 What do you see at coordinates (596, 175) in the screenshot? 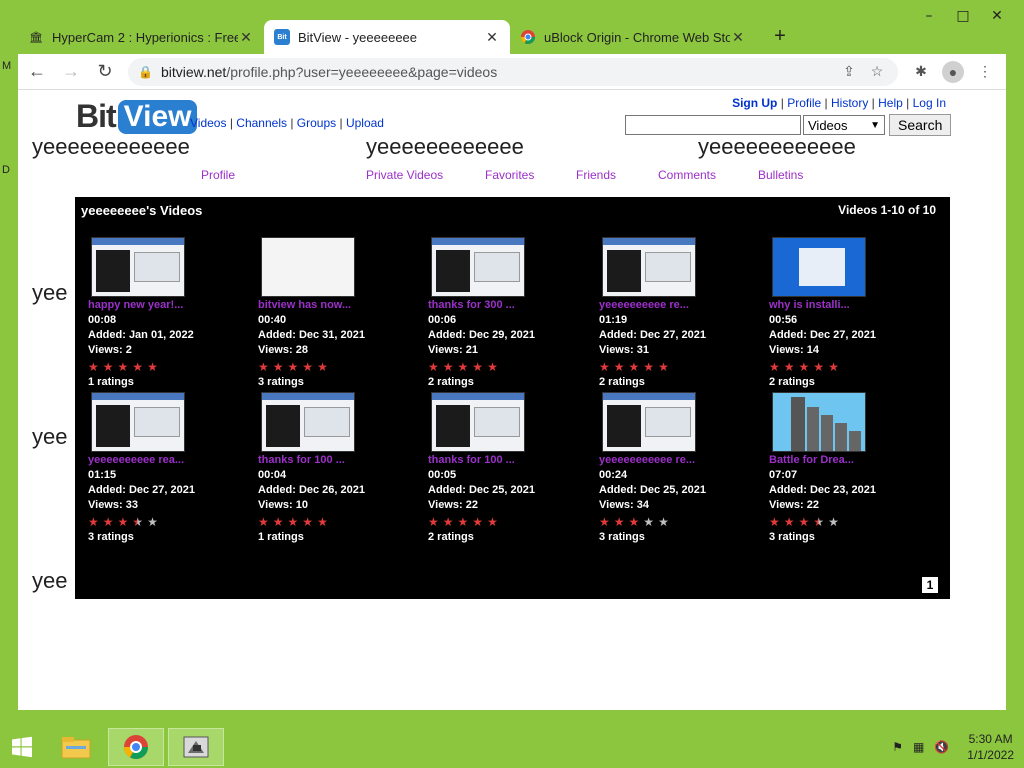
I see `profile-tab-friends: Friends` at bounding box center [596, 175].